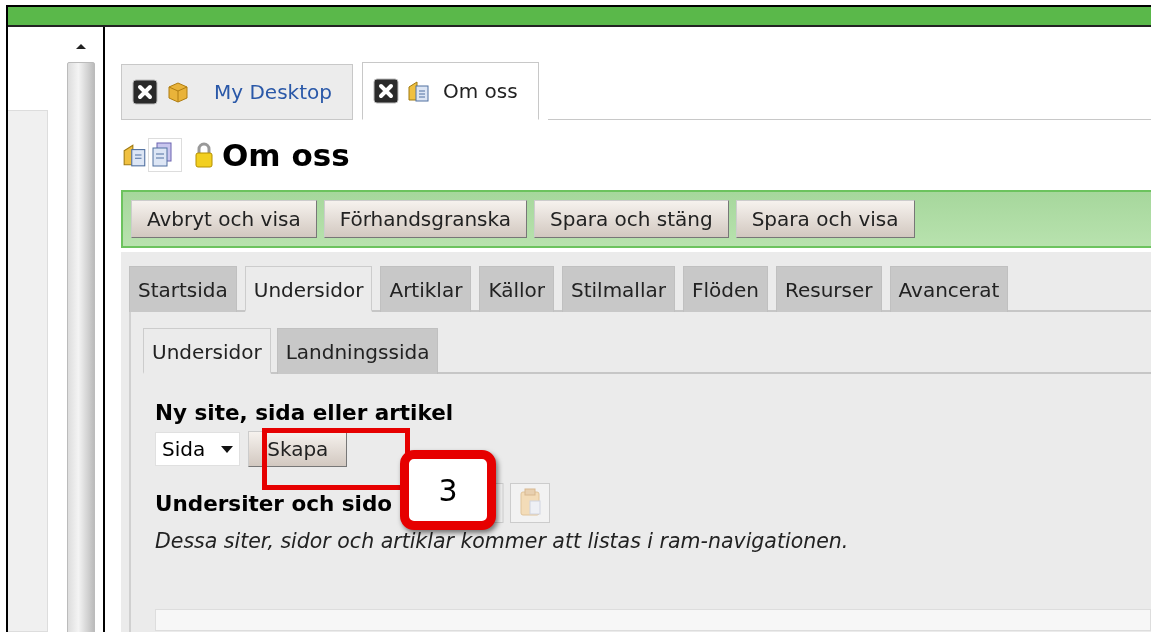  Describe the element at coordinates (165, 155) in the screenshot. I see `copy-icon` at that location.